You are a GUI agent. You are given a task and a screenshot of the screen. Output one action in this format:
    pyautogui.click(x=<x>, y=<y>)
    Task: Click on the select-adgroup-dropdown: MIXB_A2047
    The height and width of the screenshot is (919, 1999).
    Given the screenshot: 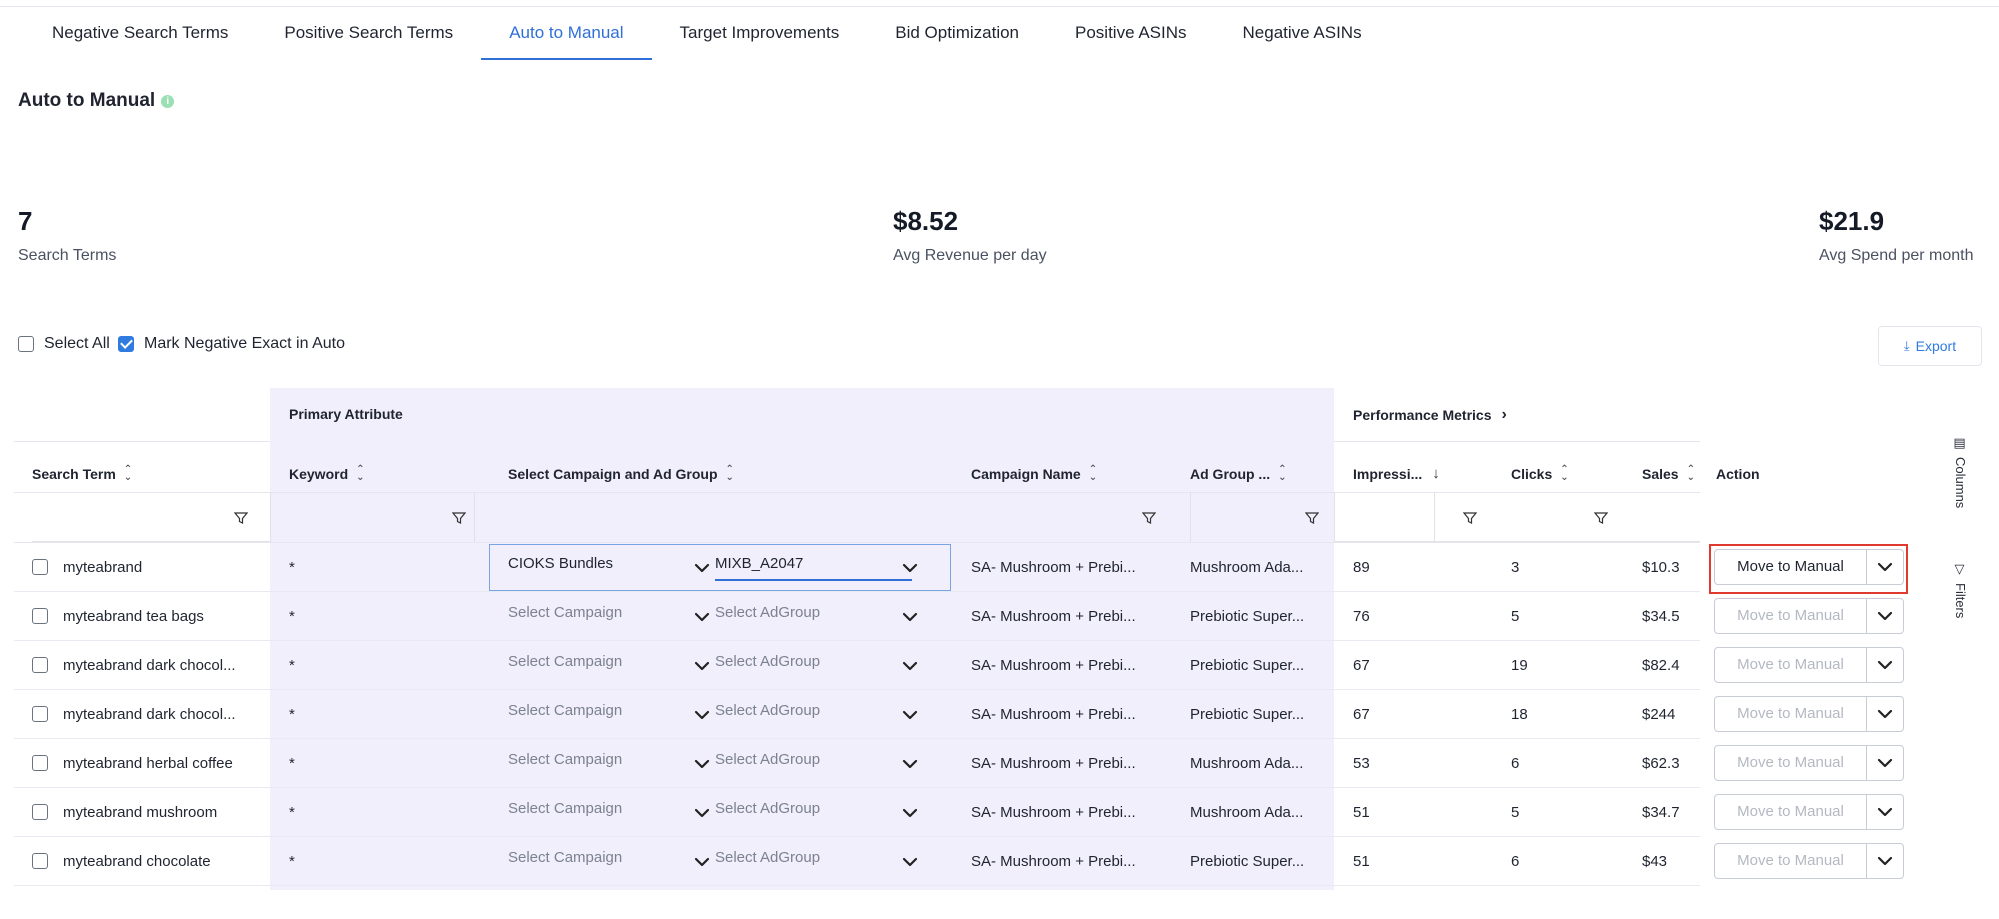 What is the action you would take?
    pyautogui.click(x=759, y=564)
    